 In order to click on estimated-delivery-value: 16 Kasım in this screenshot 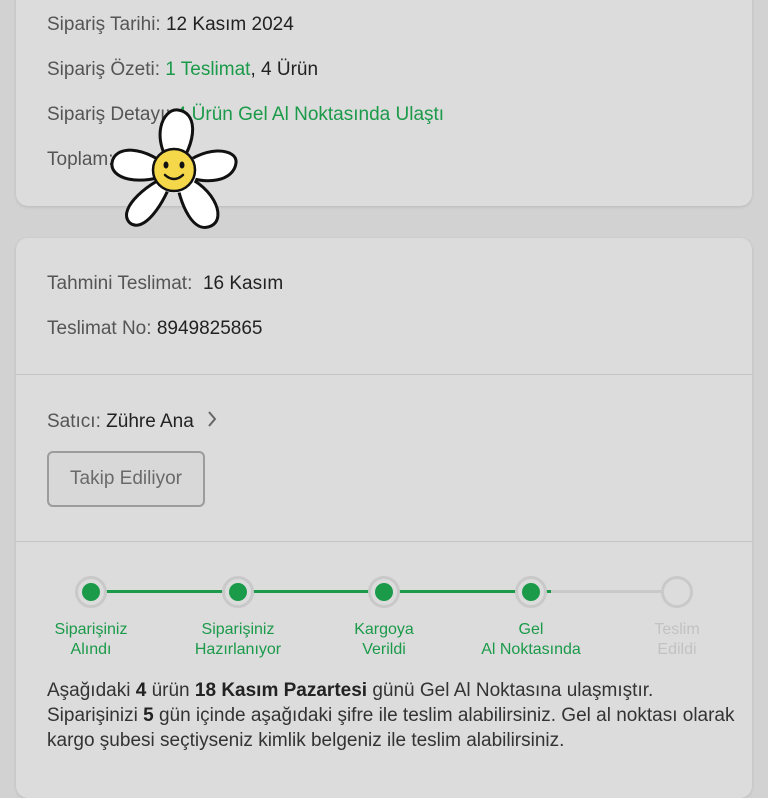, I will do `click(243, 283)`.